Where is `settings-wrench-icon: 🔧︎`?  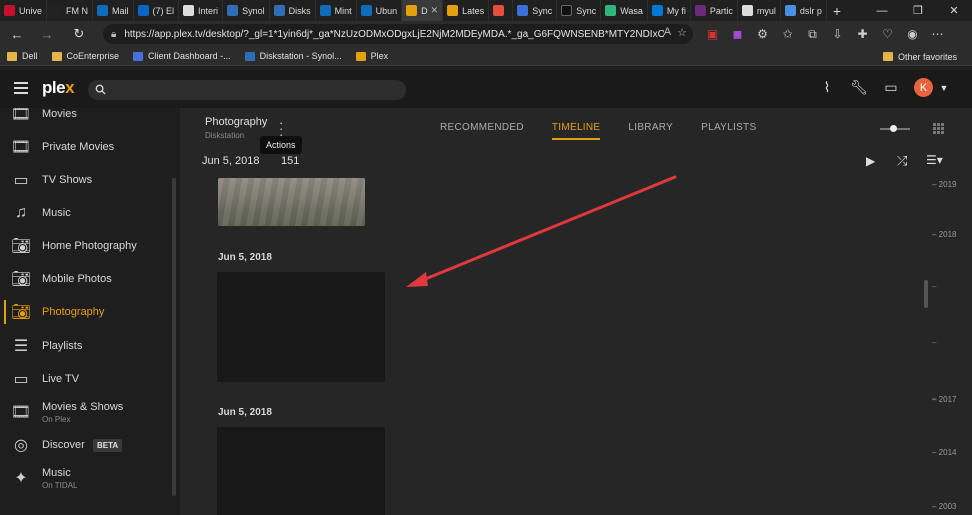
settings-wrench-icon: 🔧︎ is located at coordinates (859, 88).